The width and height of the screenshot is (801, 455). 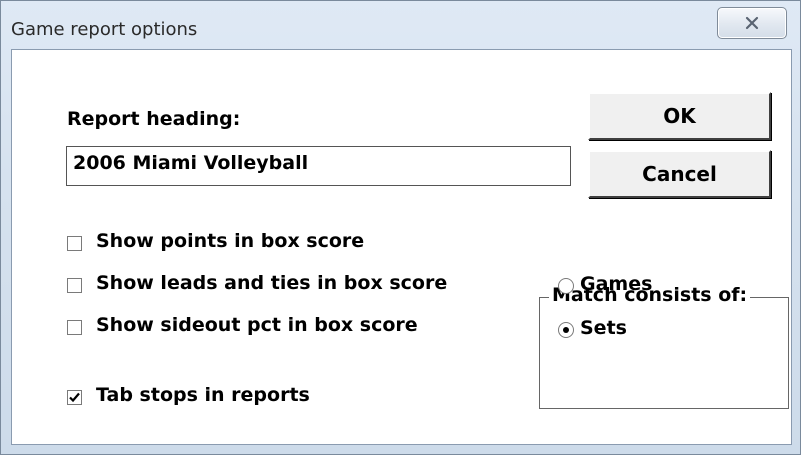 I want to click on close-icon, so click(x=752, y=23).